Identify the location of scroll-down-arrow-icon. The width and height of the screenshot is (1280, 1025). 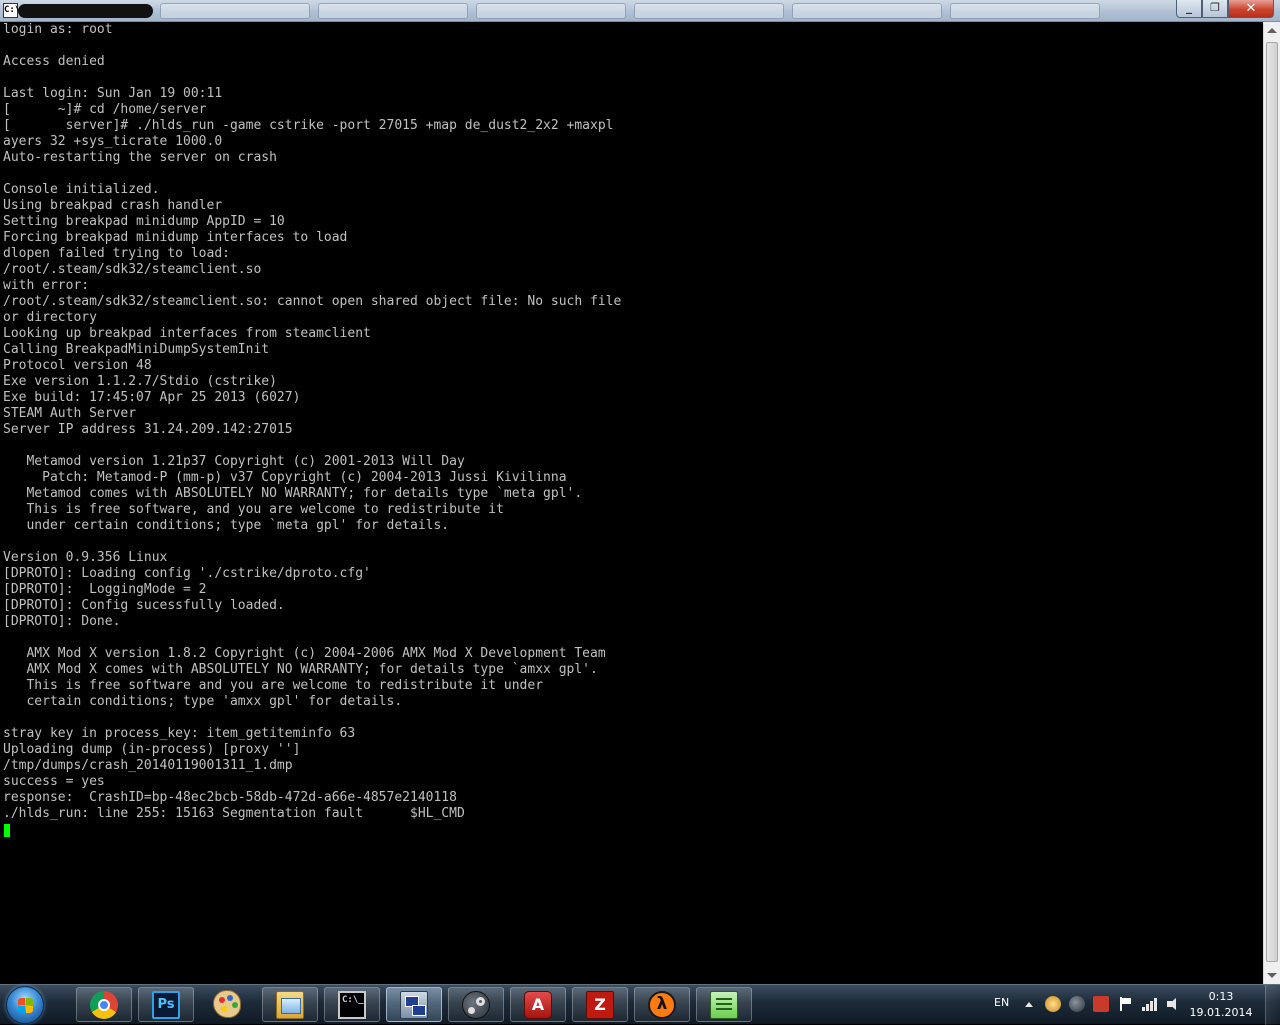
(1272, 975).